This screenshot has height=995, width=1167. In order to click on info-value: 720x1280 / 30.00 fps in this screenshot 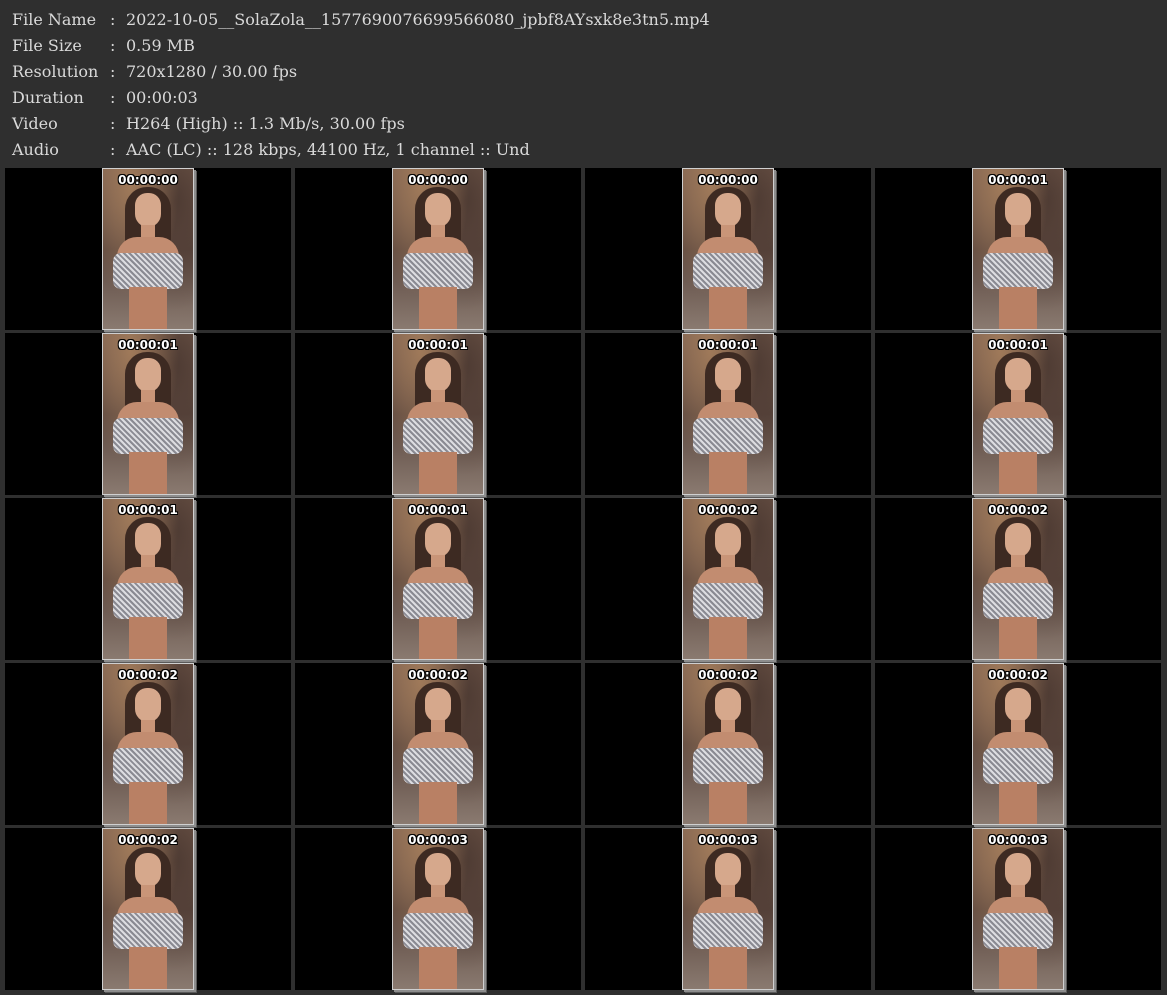, I will do `click(212, 71)`.